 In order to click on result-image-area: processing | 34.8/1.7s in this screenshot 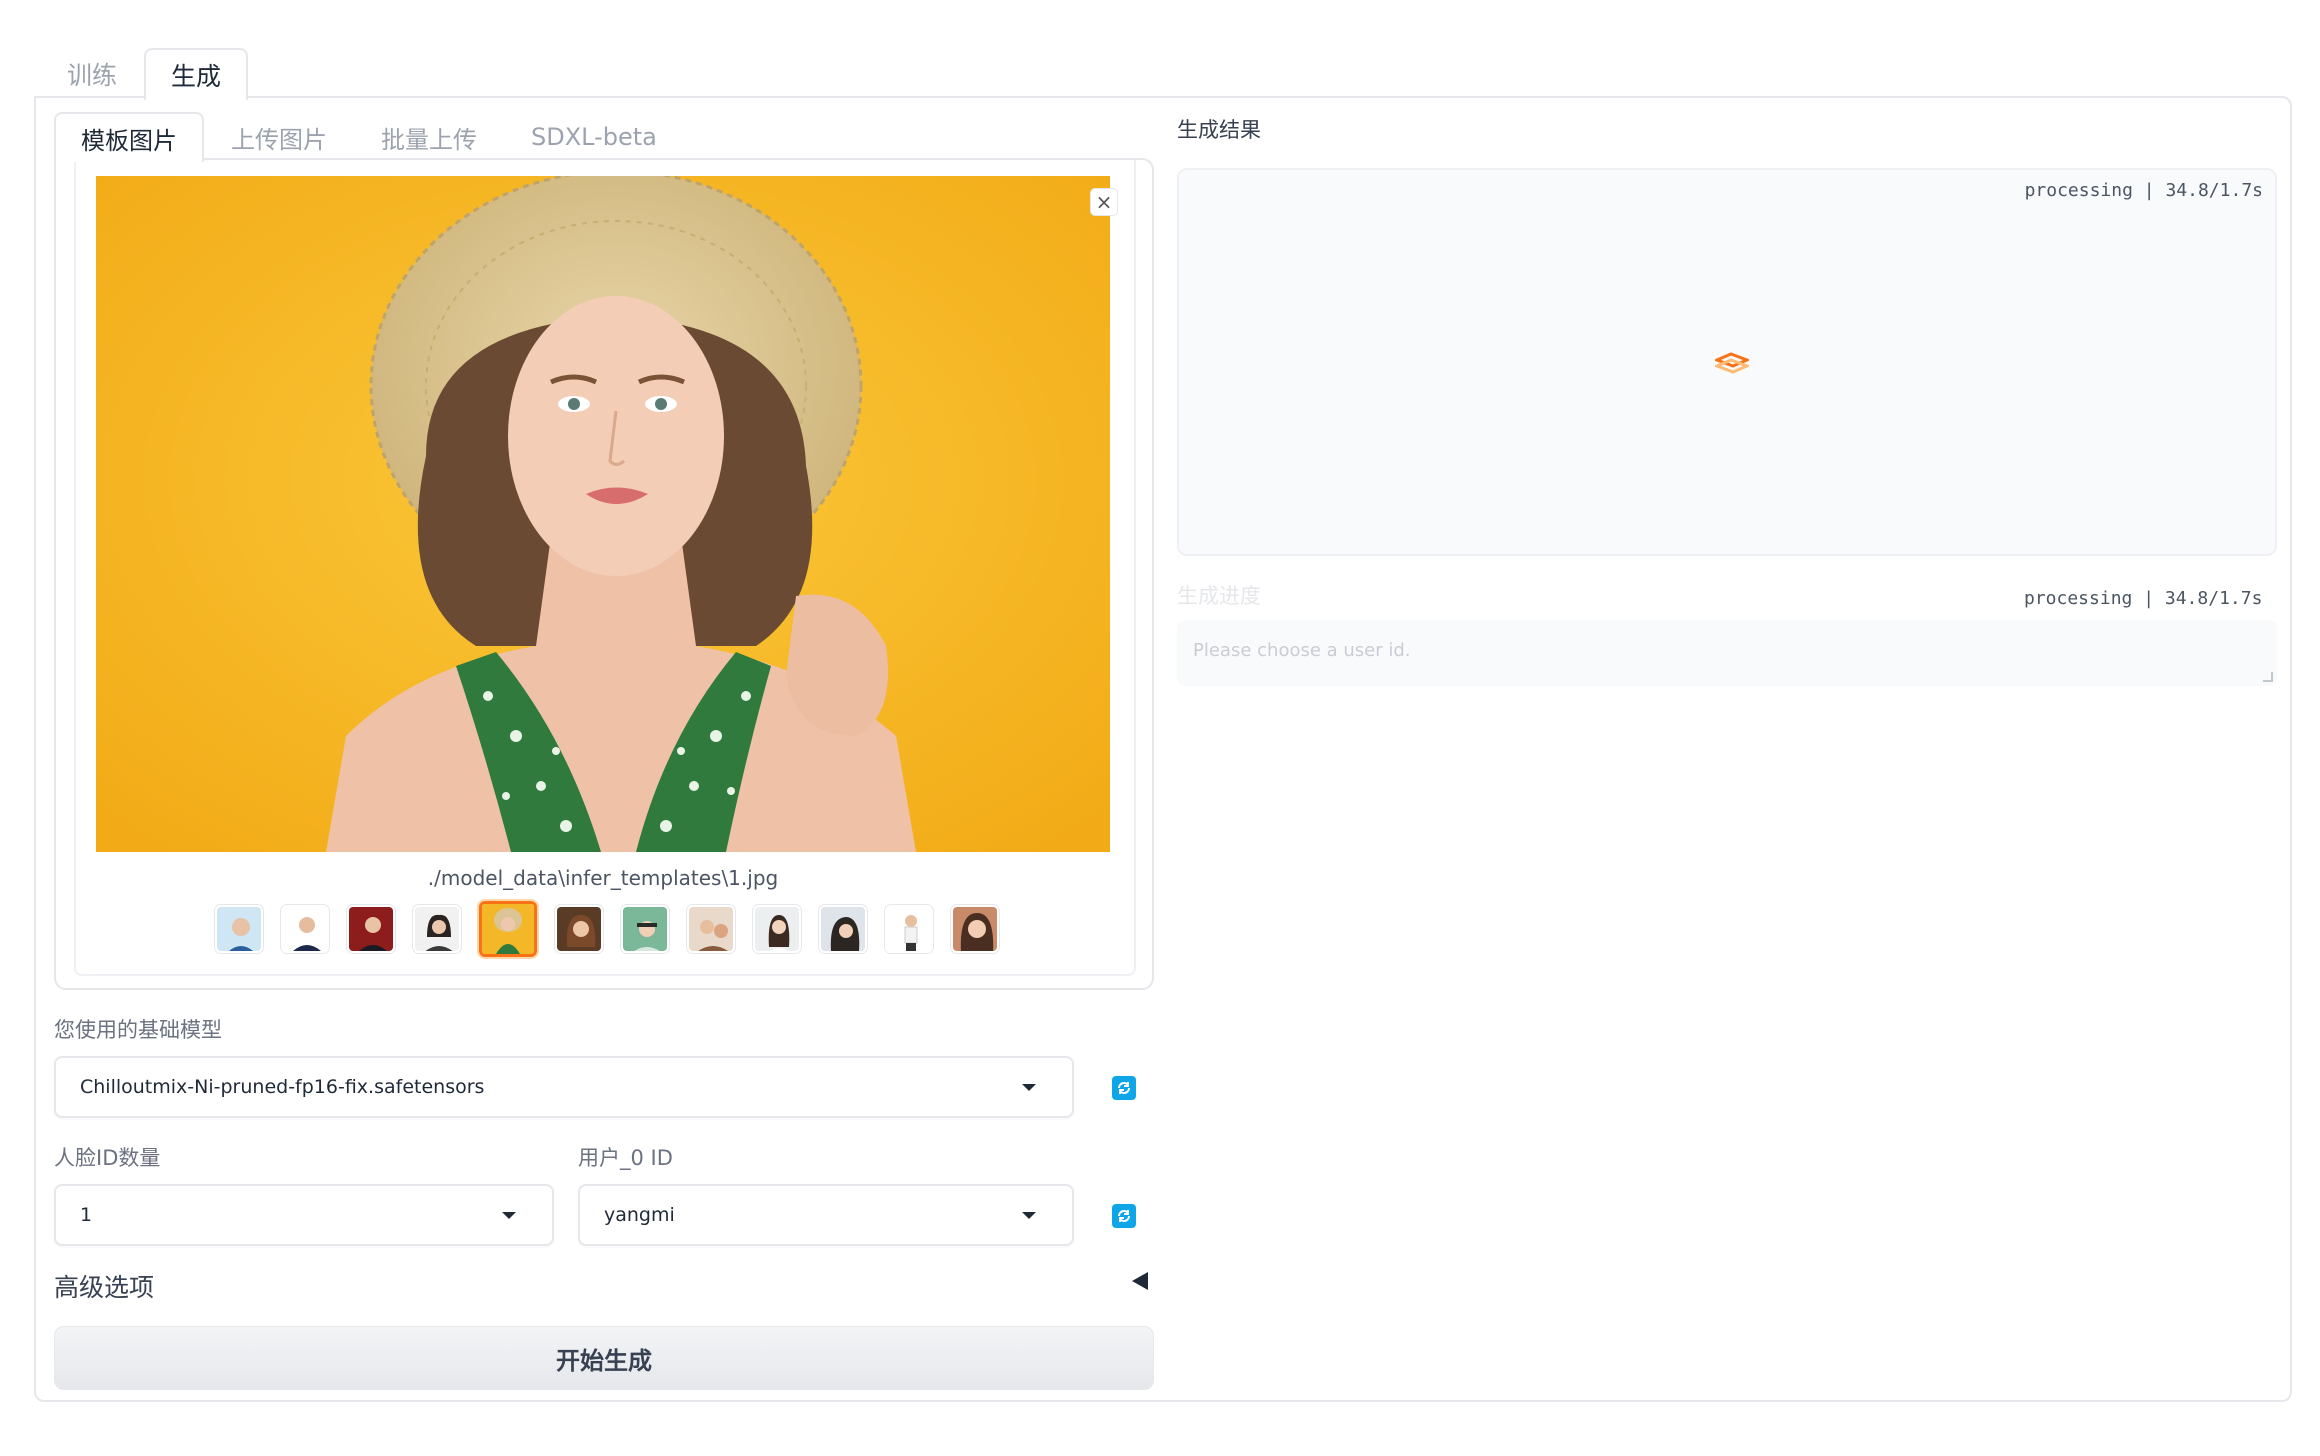, I will do `click(1727, 362)`.